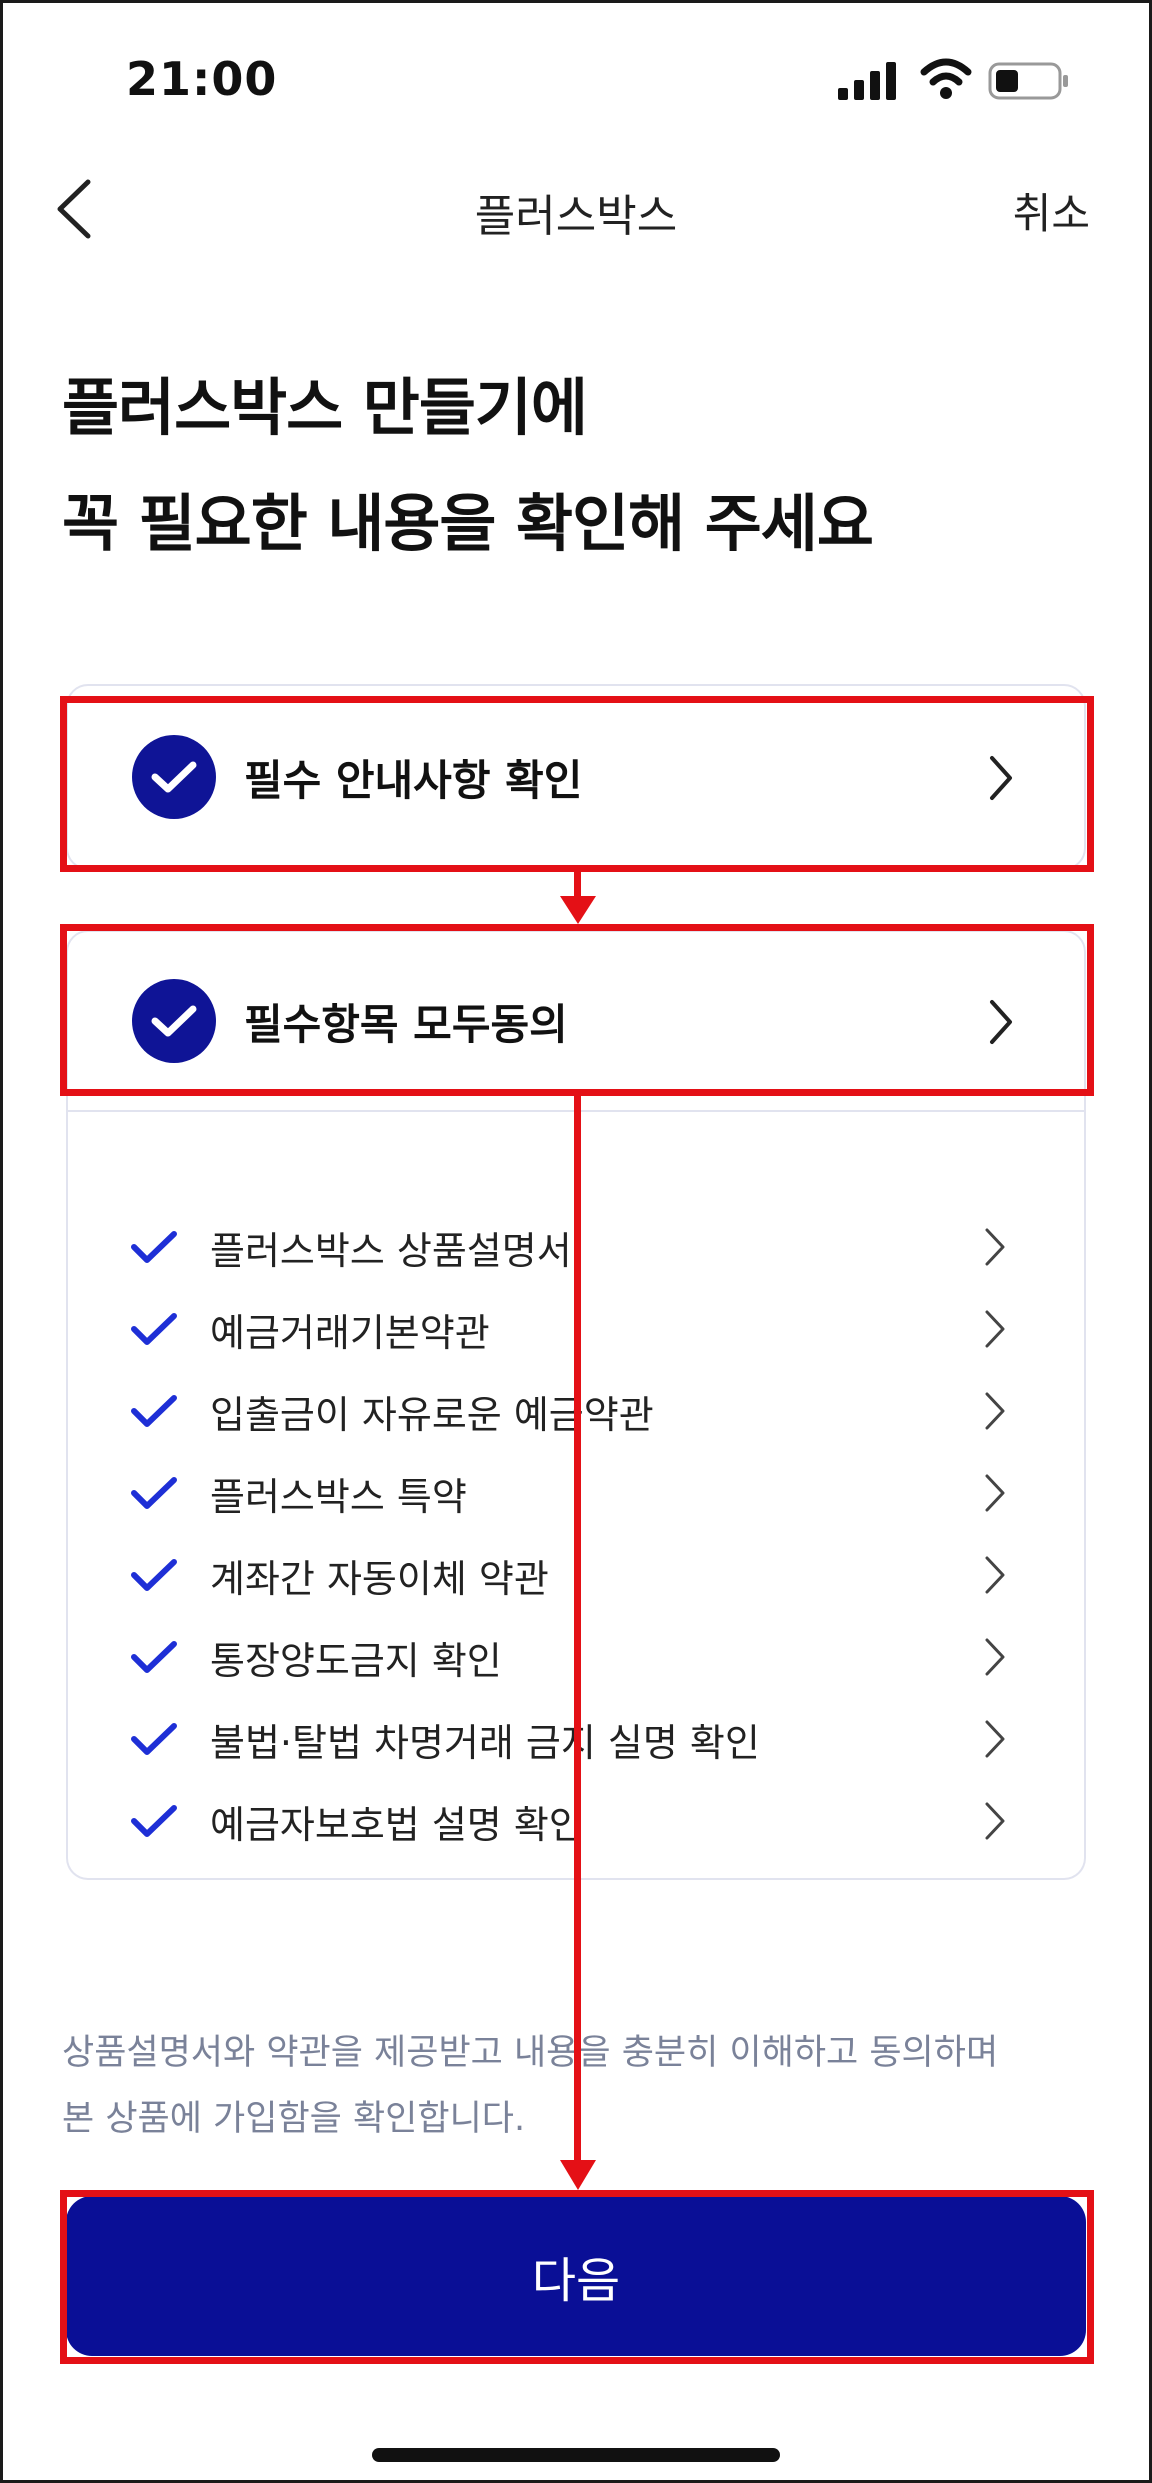 The width and height of the screenshot is (1152, 2483). Describe the element at coordinates (576, 2455) in the screenshot. I see `home-indicator` at that location.